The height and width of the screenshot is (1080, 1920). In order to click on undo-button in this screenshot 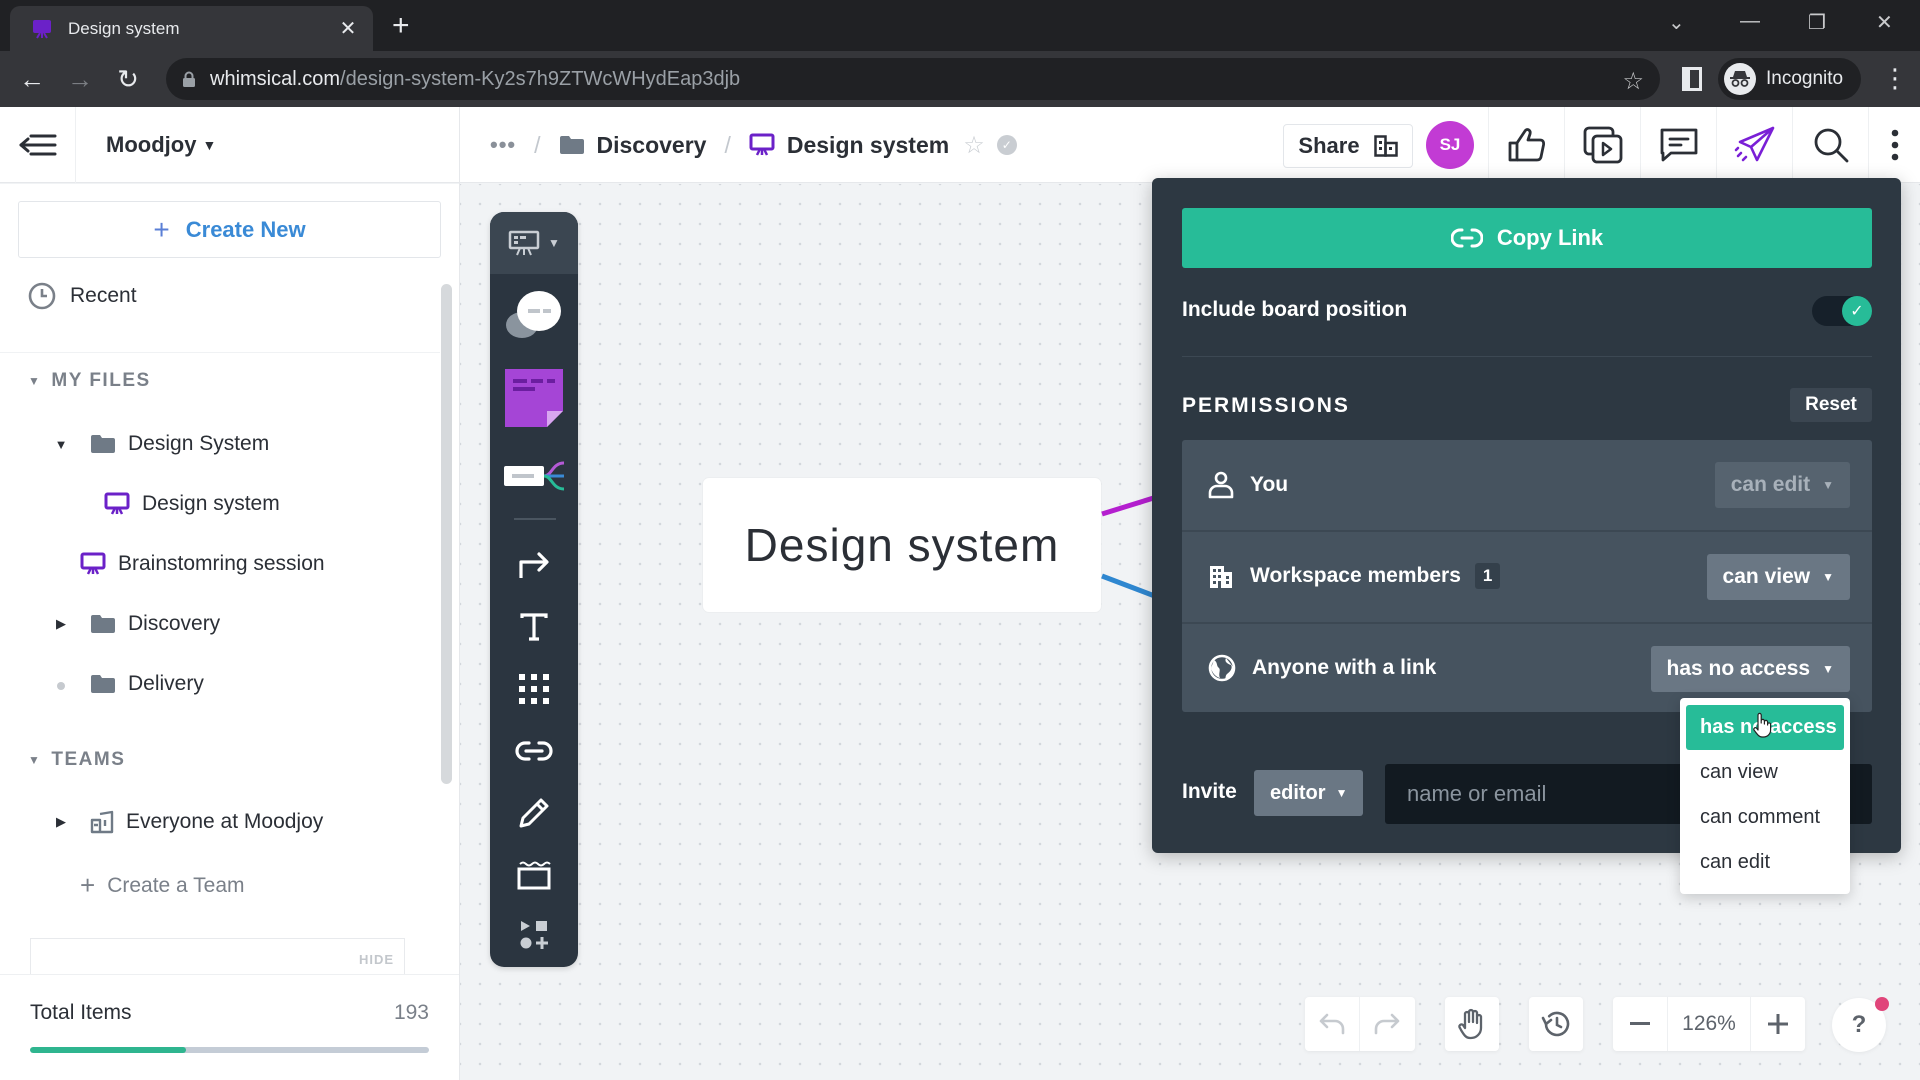, I will do `click(1332, 1024)`.